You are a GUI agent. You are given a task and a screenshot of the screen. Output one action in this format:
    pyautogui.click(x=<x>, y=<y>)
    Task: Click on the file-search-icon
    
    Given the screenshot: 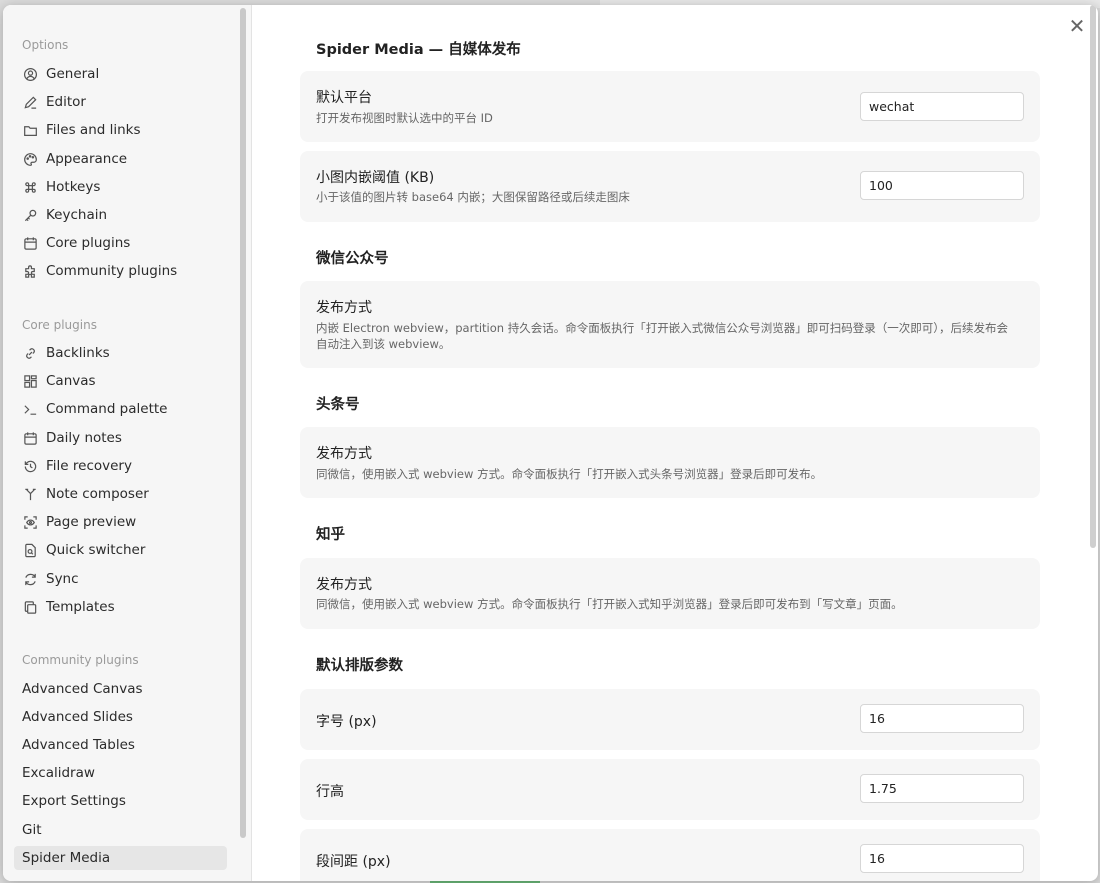 What is the action you would take?
    pyautogui.click(x=30, y=550)
    